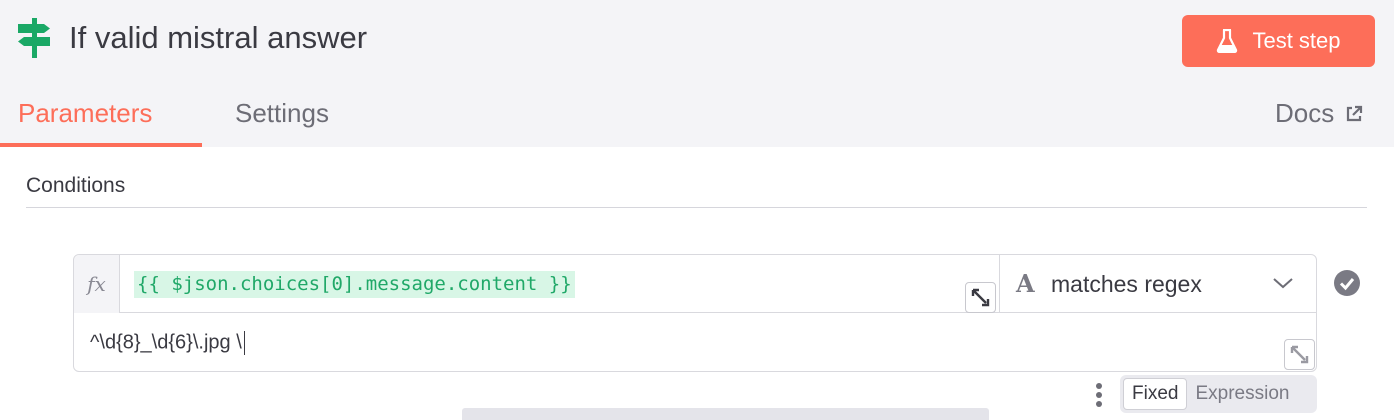 The width and height of the screenshot is (1394, 420). Describe the element at coordinates (725, 414) in the screenshot. I see `add-condition-button` at that location.